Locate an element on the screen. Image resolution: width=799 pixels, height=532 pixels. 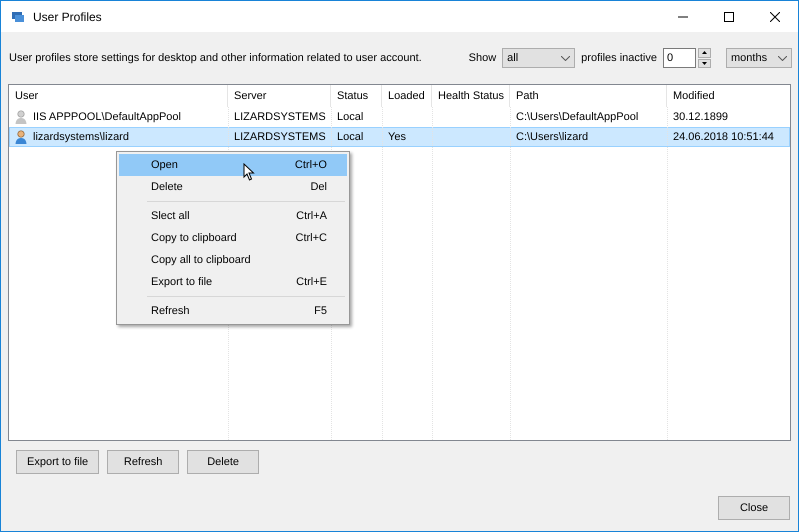
menu-item: Open Ctrl+O is located at coordinates (233, 165).